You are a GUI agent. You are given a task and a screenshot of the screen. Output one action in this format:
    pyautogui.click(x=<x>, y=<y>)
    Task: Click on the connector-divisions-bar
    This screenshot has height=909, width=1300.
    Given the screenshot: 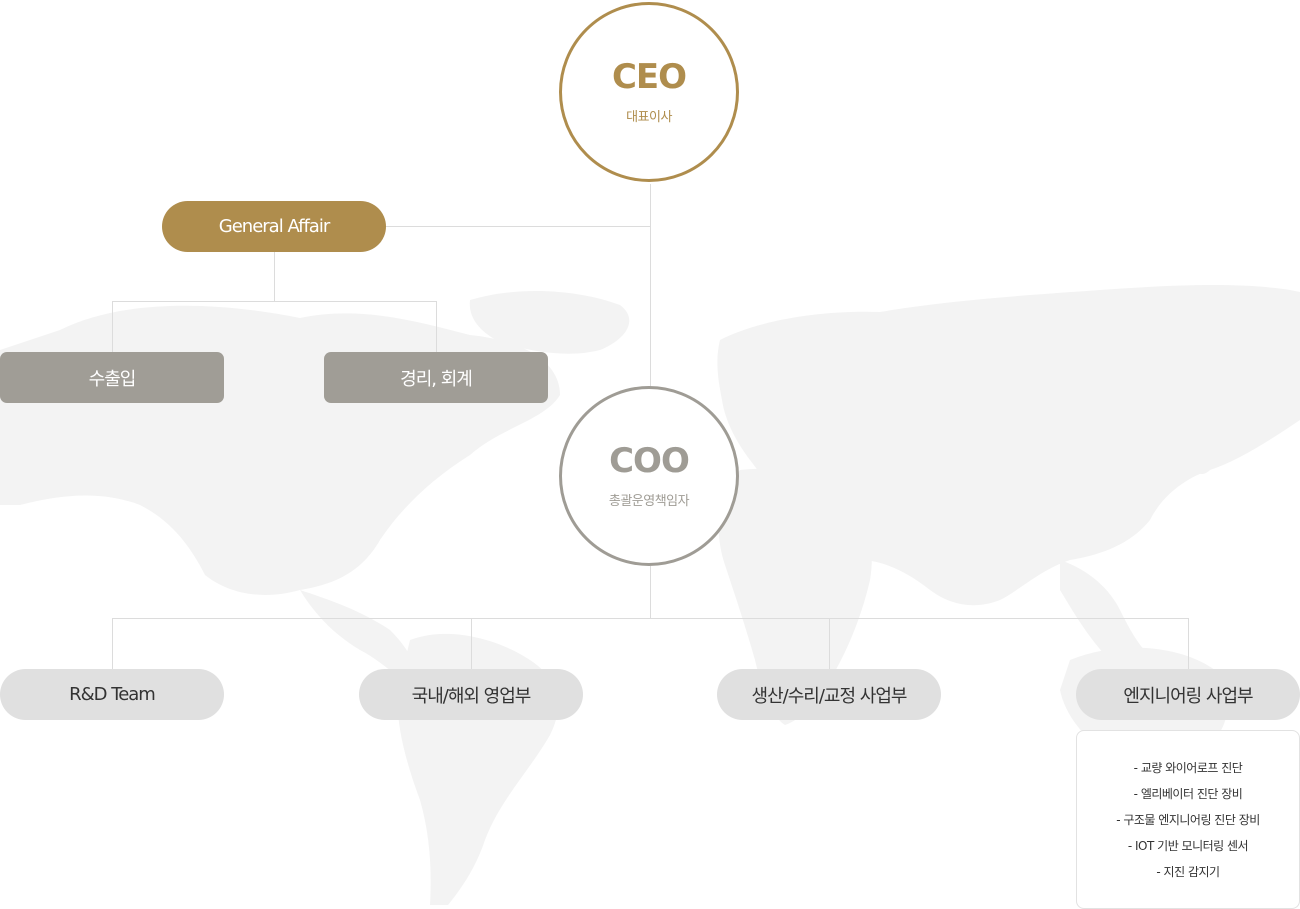 What is the action you would take?
    pyautogui.click(x=650, y=618)
    